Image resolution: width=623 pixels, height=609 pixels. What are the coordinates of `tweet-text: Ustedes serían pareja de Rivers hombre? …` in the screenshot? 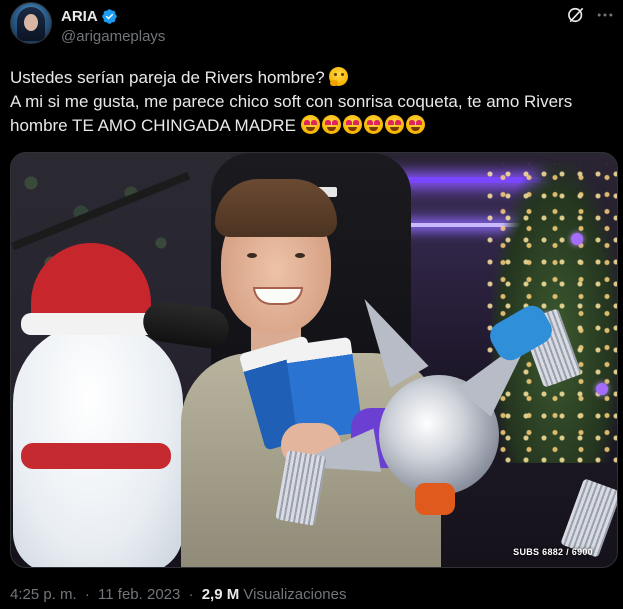 It's located at (310, 102).